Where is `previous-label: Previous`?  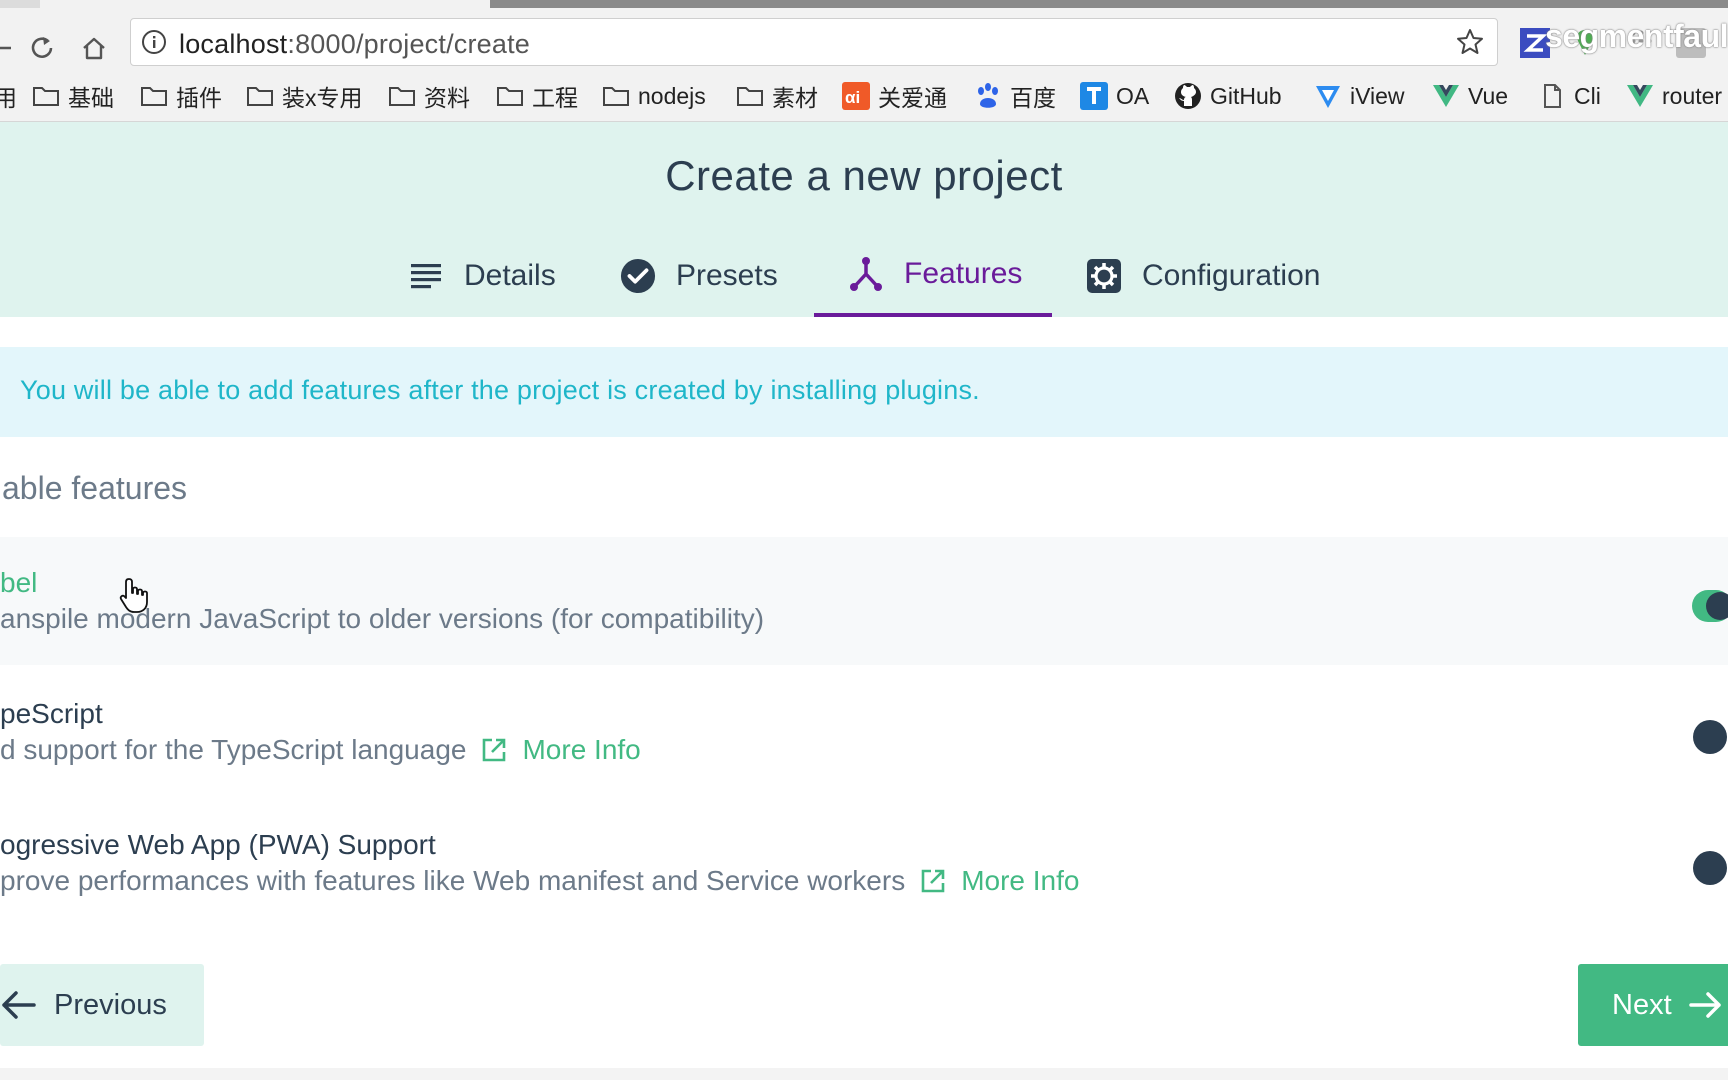
previous-label: Previous is located at coordinates (110, 1004).